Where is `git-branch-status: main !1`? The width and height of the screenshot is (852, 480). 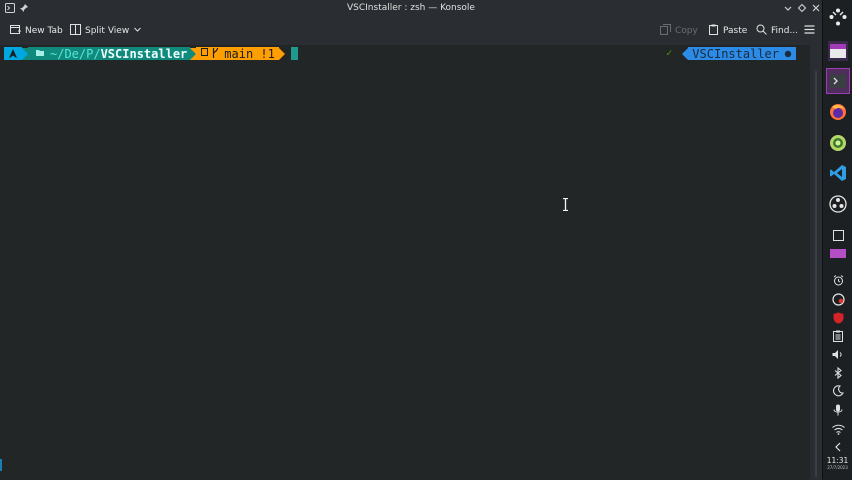
git-branch-status: main !1 is located at coordinates (249, 53).